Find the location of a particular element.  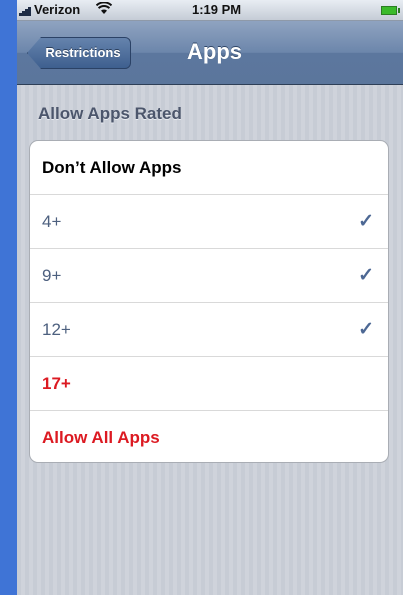

status-bar: Verizon 1:19 PM is located at coordinates (210, 10).